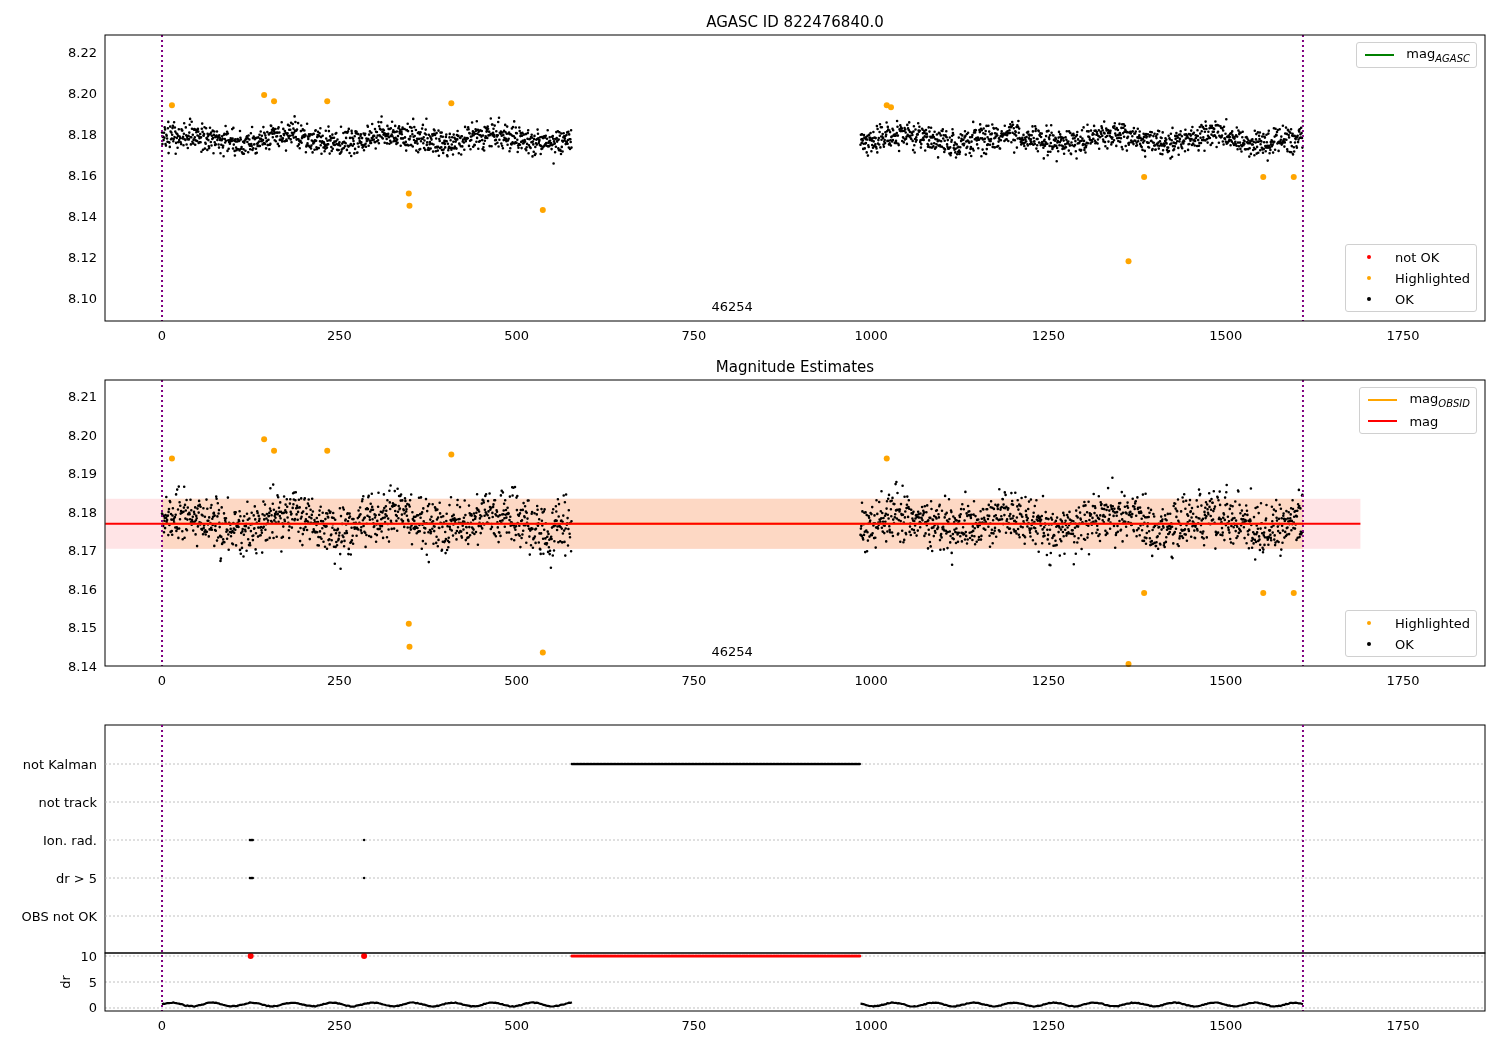 This screenshot has width=1500, height=1050. Describe the element at coordinates (82, 257) in the screenshot. I see `tick-label: 8.12` at that location.